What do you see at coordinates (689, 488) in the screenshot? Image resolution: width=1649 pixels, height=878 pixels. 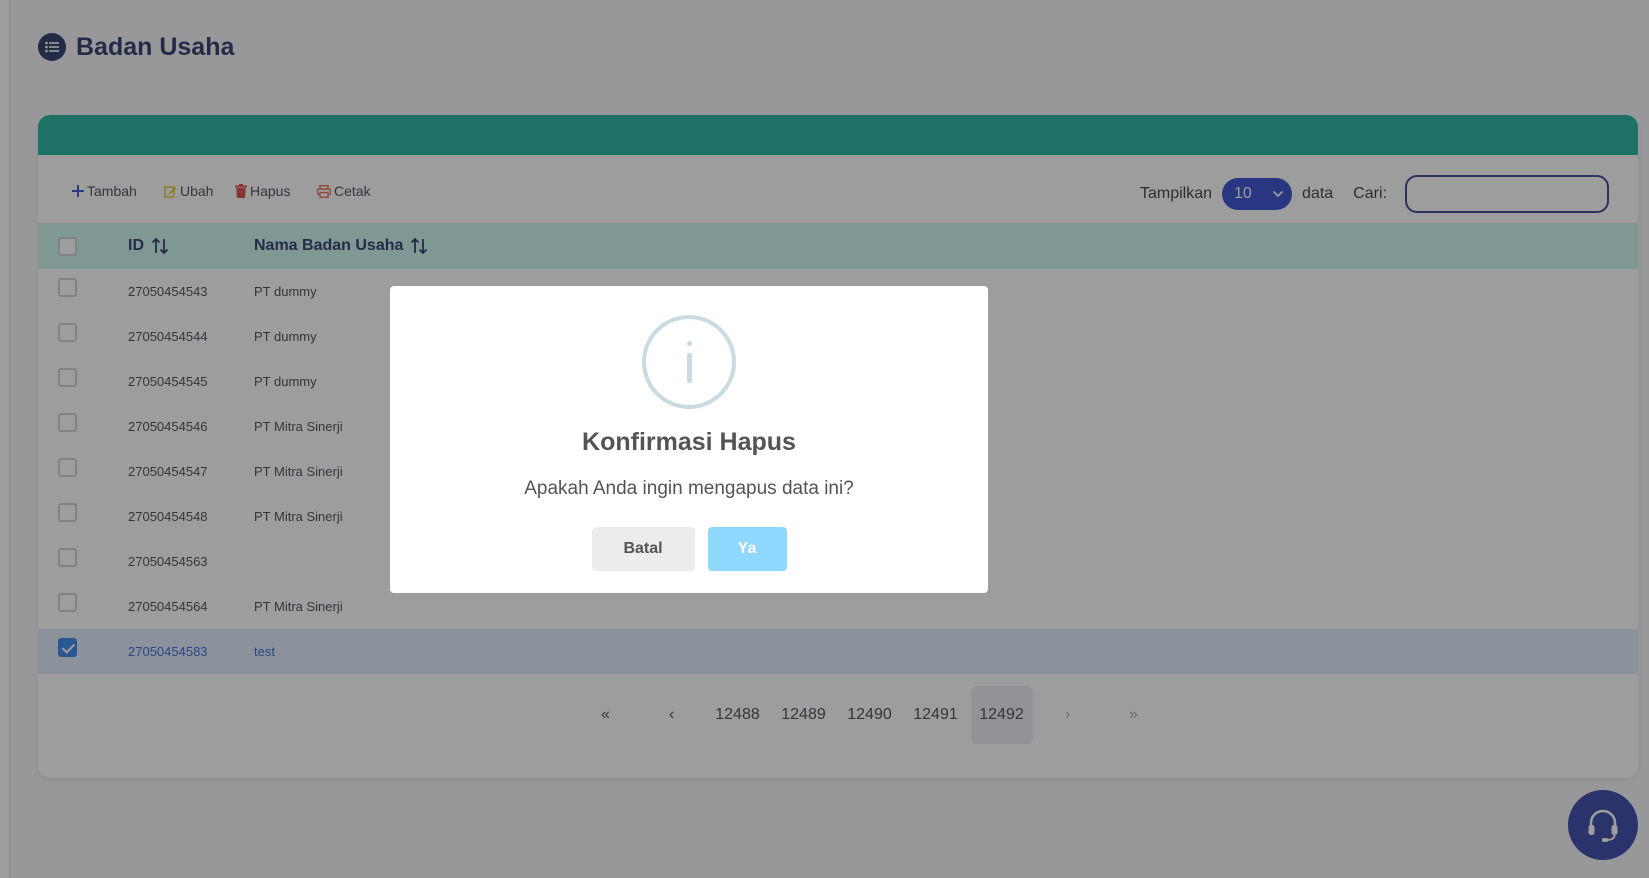 I see `dialog-message: Apakah Anda ingin mengapus data ini?` at bounding box center [689, 488].